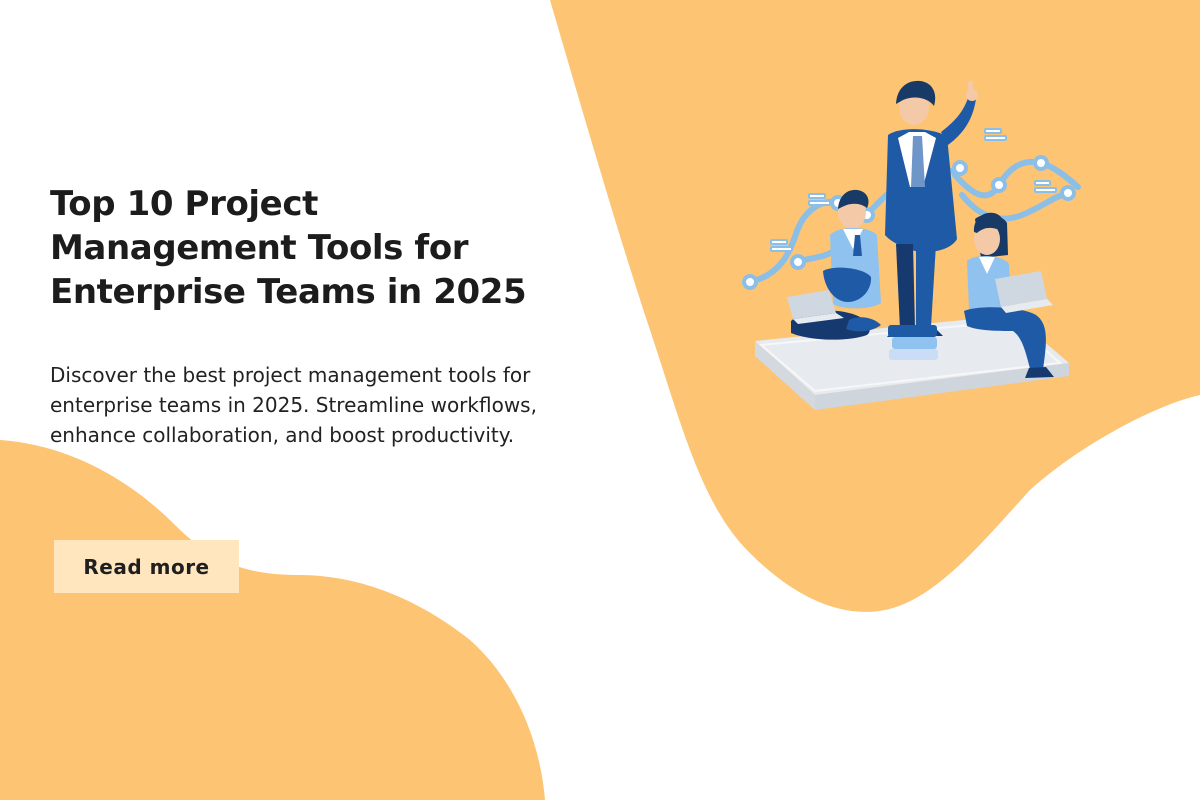  What do you see at coordinates (931, 208) in the screenshot?
I see `standing-man` at bounding box center [931, 208].